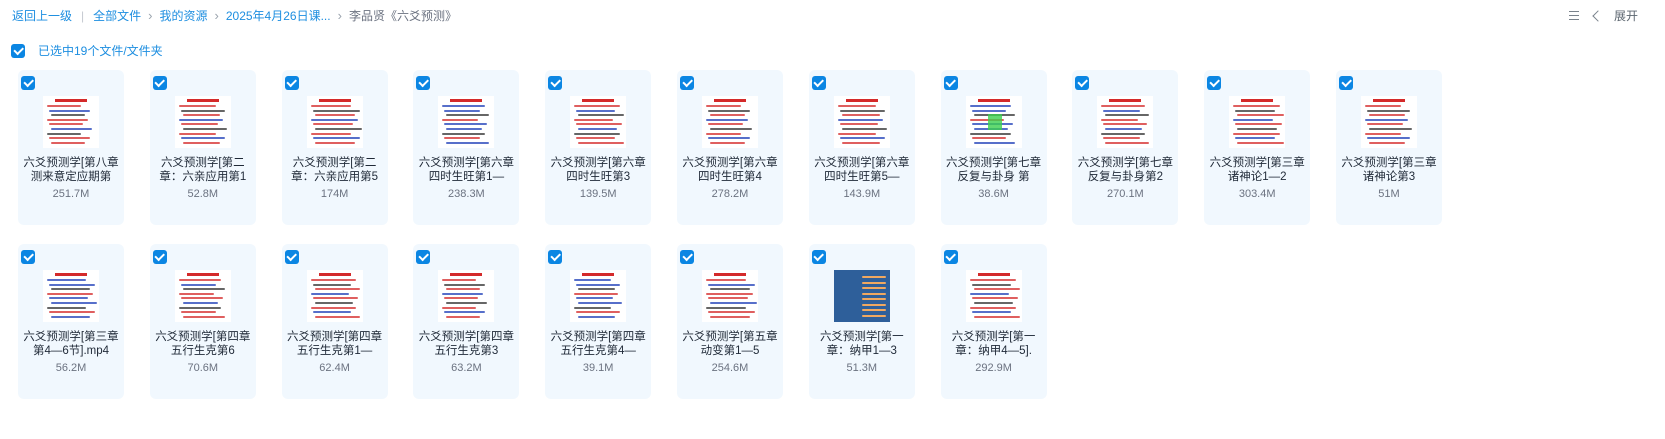  I want to click on breadcrumb-my-resources: 我的资源, so click(184, 15).